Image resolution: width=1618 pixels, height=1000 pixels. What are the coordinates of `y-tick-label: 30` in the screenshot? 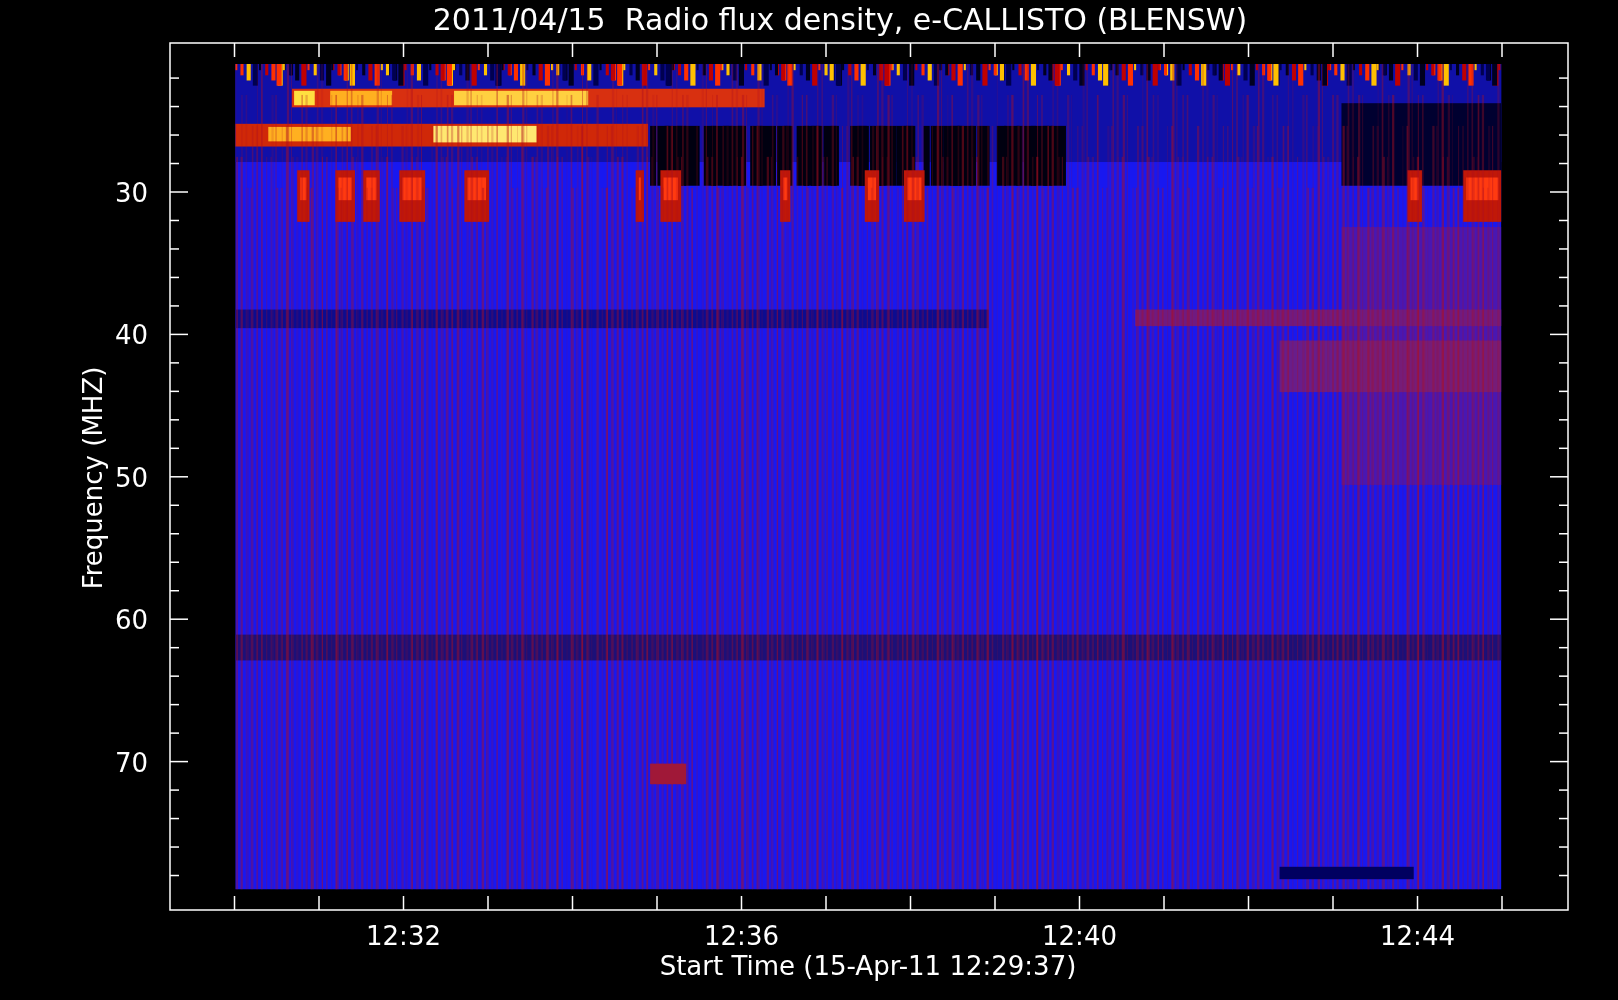 It's located at (131, 193).